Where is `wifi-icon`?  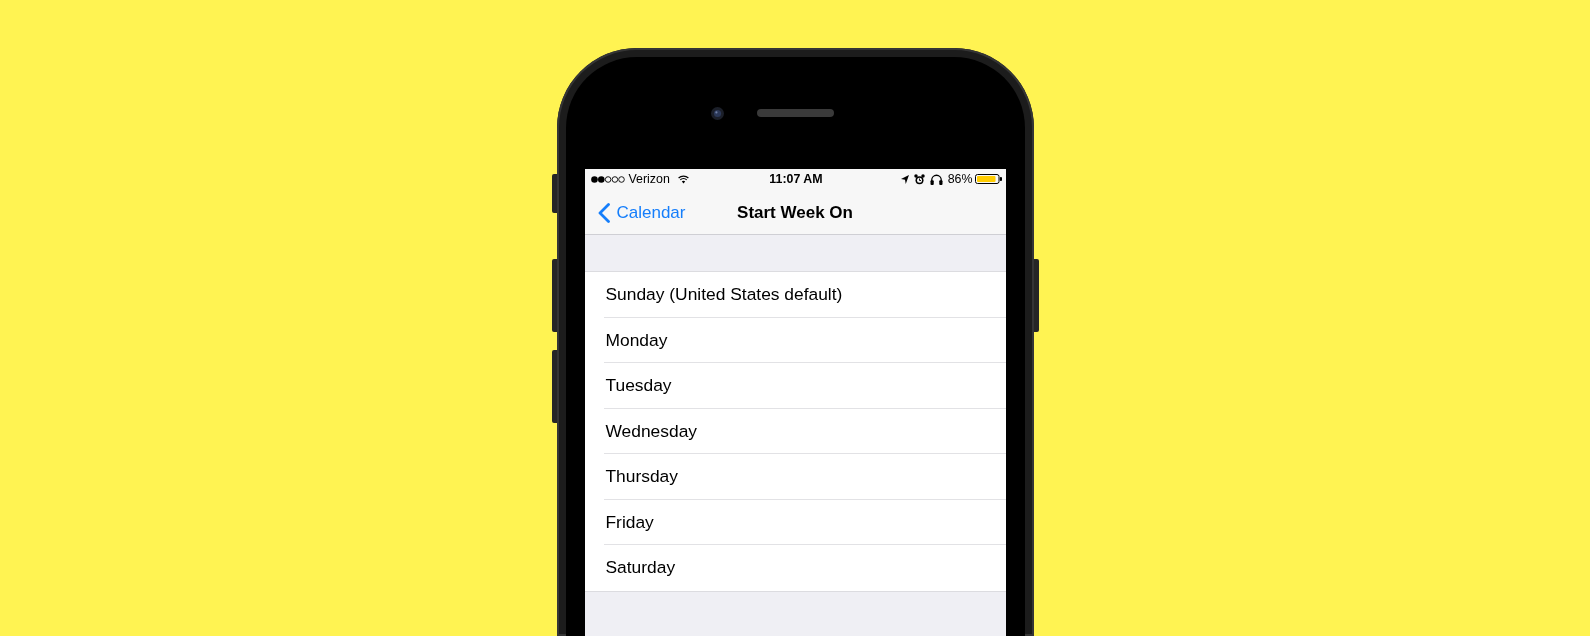
wifi-icon is located at coordinates (683, 179).